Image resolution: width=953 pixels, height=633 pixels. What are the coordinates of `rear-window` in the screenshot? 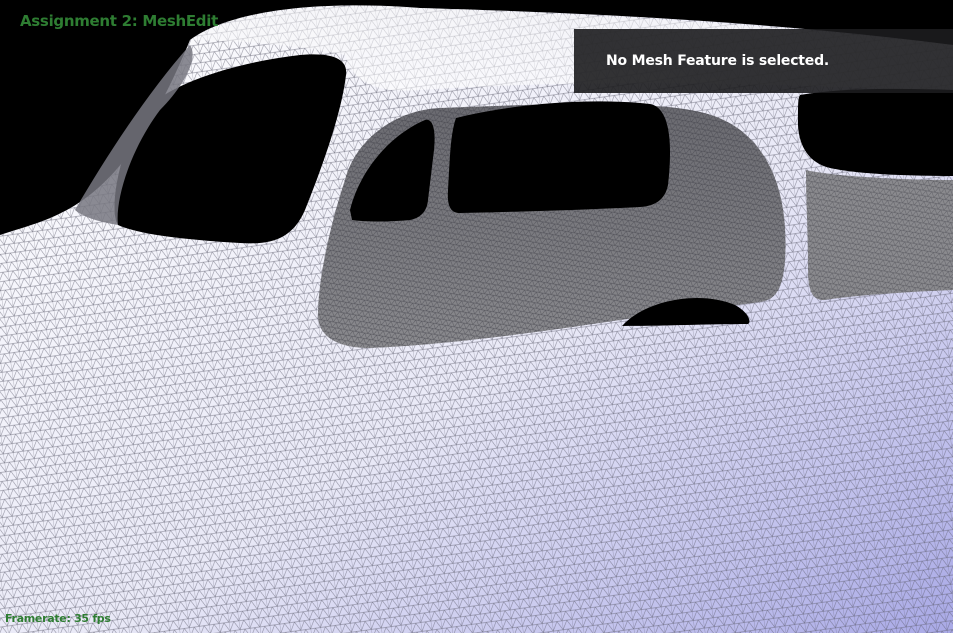 It's located at (875, 132).